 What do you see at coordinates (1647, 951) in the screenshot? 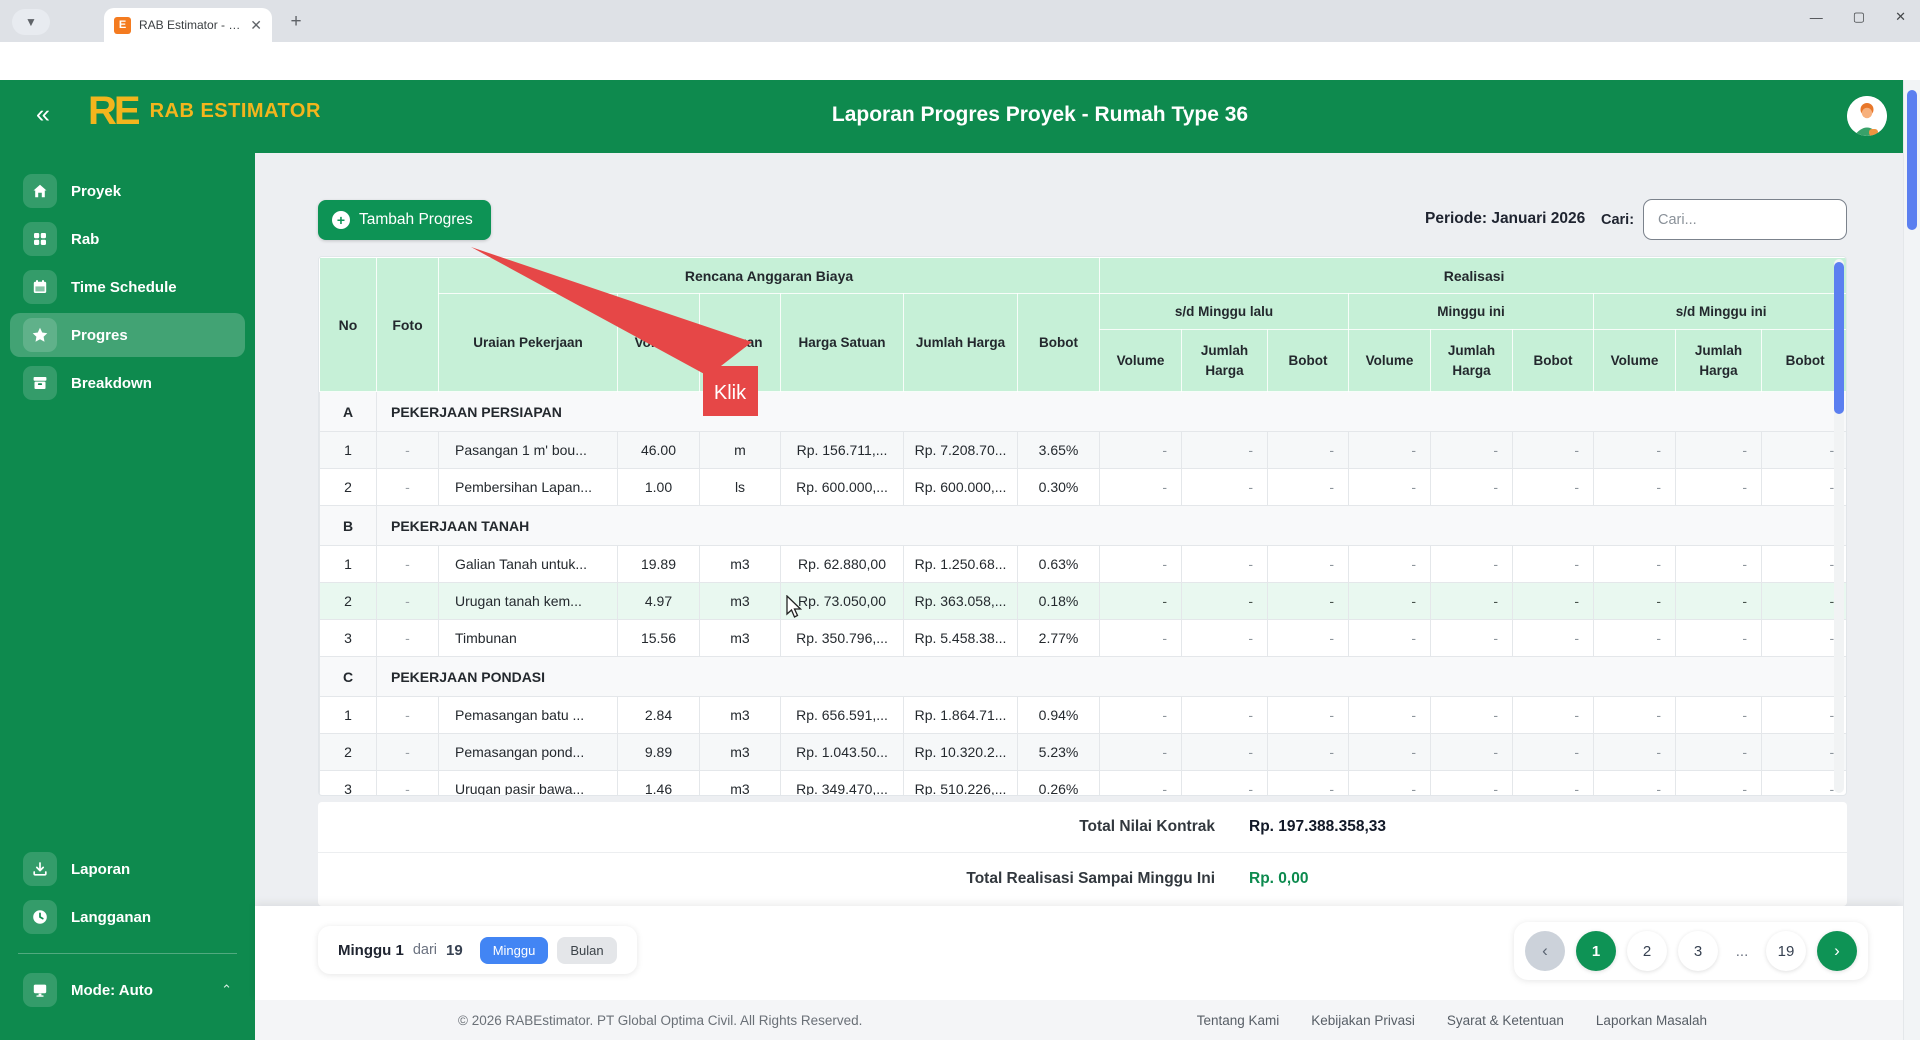
I see `page-button-2: 2` at bounding box center [1647, 951].